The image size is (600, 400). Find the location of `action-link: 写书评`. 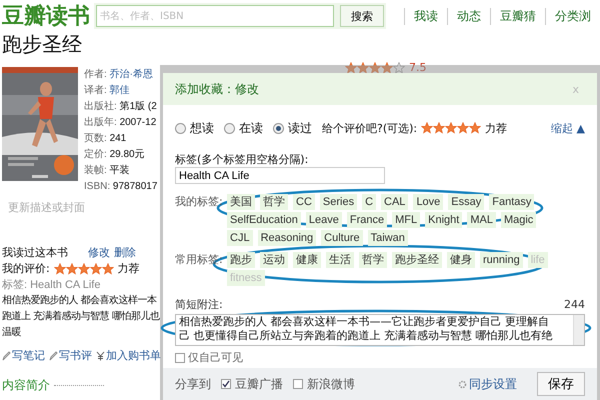

action-link: 写书评 is located at coordinates (70, 356).